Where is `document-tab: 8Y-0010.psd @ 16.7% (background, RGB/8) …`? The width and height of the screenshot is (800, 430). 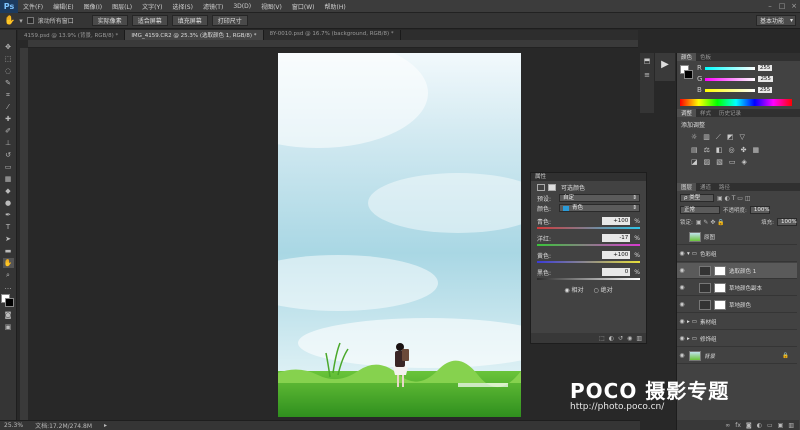 document-tab: 8Y-0010.psd @ 16.7% (background, RGB/8) … is located at coordinates (332, 35).